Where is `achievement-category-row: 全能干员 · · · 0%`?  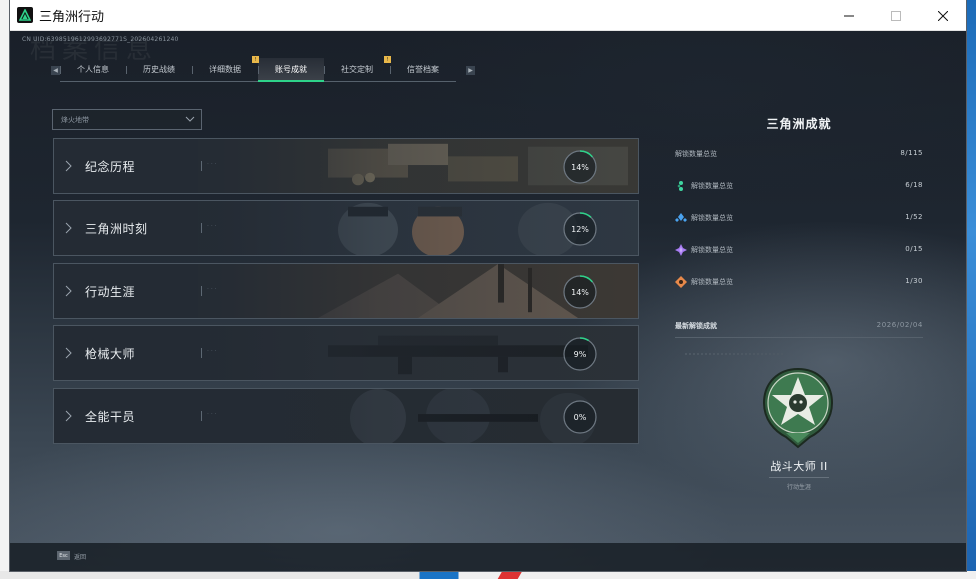
achievement-category-row: 全能干员 · · · 0% is located at coordinates (346, 416).